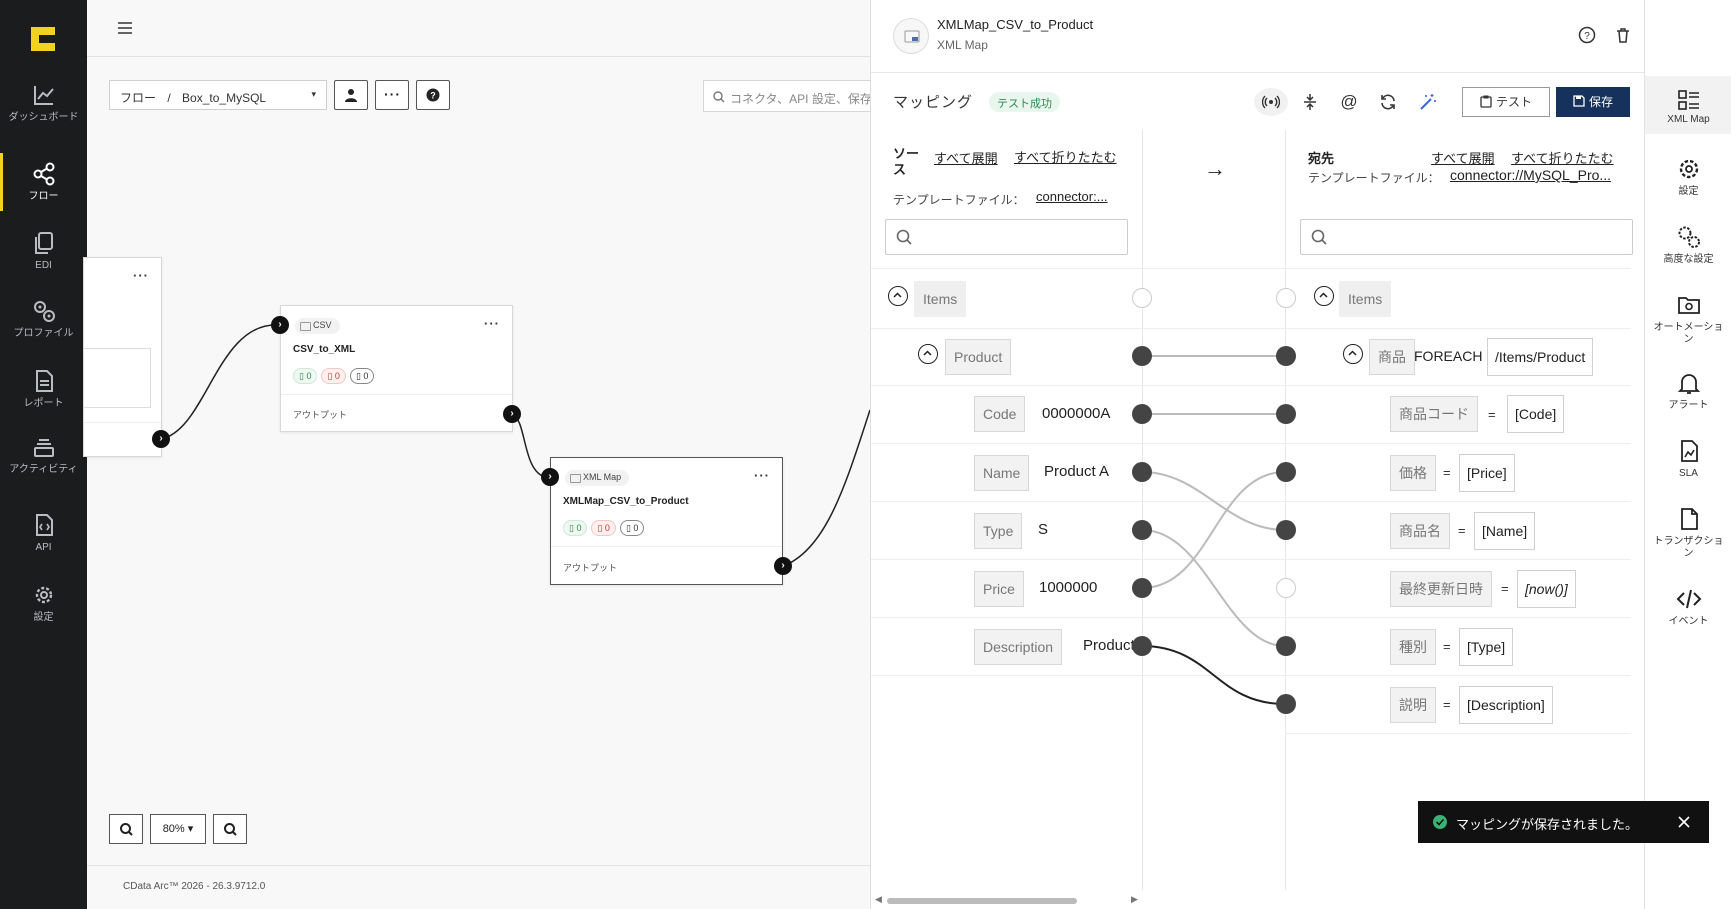 This screenshot has height=909, width=1731. Describe the element at coordinates (878, 899) in the screenshot. I see `scroll-left-icon: ◀` at that location.